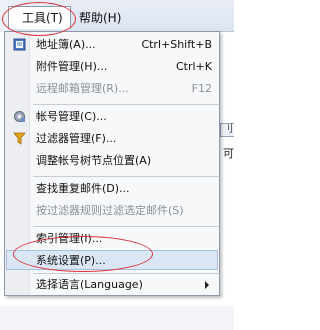  I want to click on filter-icon, so click(19, 138).